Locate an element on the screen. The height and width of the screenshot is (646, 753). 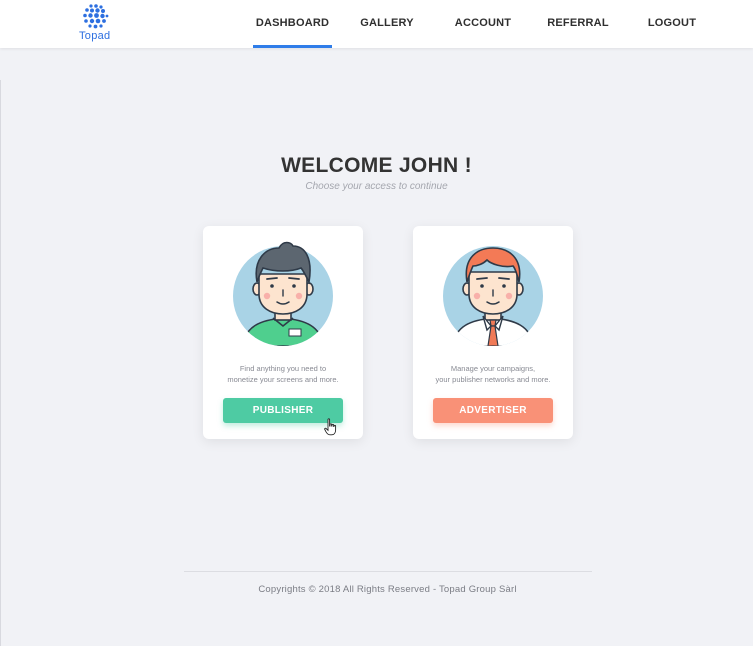
nav-dashboard: DASHBOARD is located at coordinates (292, 24).